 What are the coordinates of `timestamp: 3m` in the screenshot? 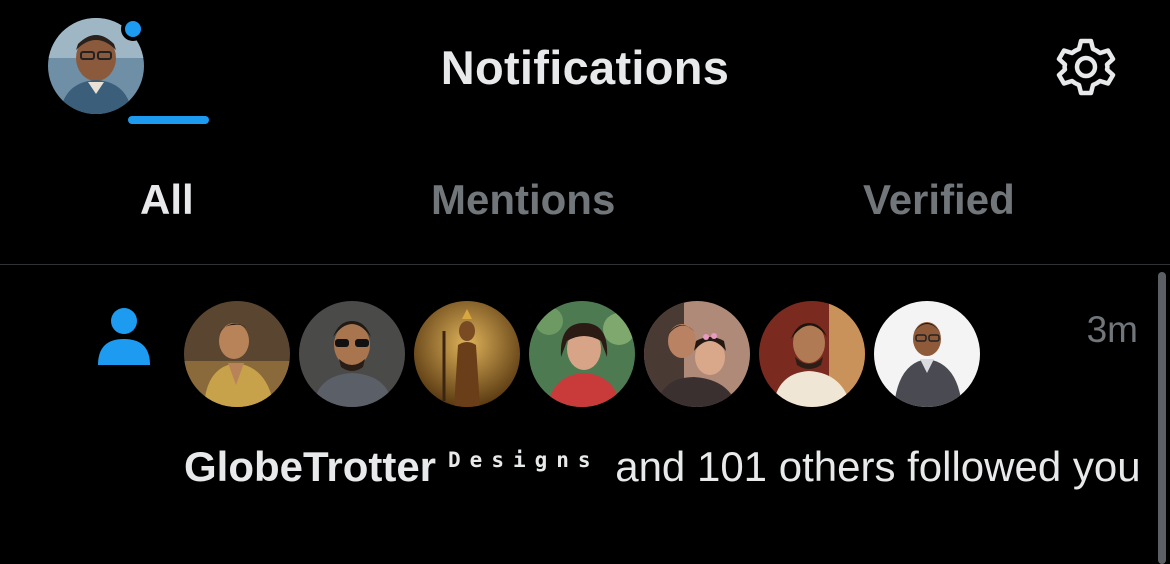 It's located at (1112, 329).